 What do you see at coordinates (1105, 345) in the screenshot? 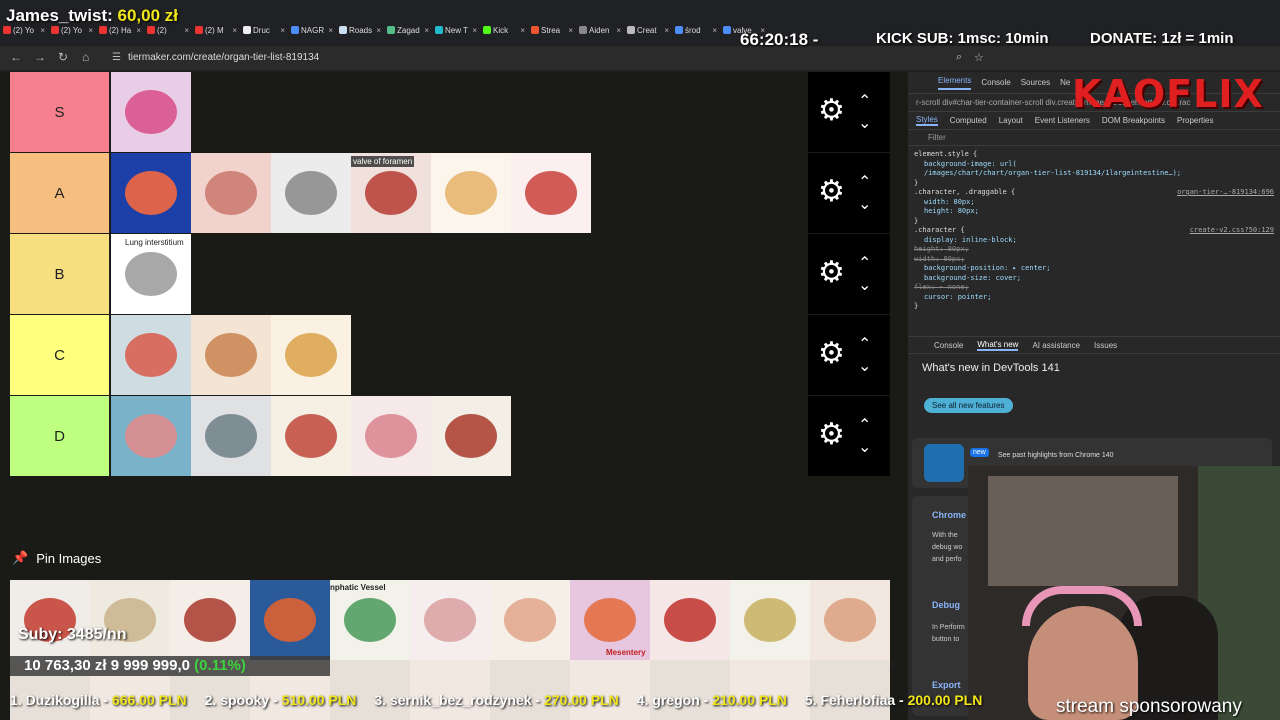
I see `drawer-tab: Issues` at bounding box center [1105, 345].